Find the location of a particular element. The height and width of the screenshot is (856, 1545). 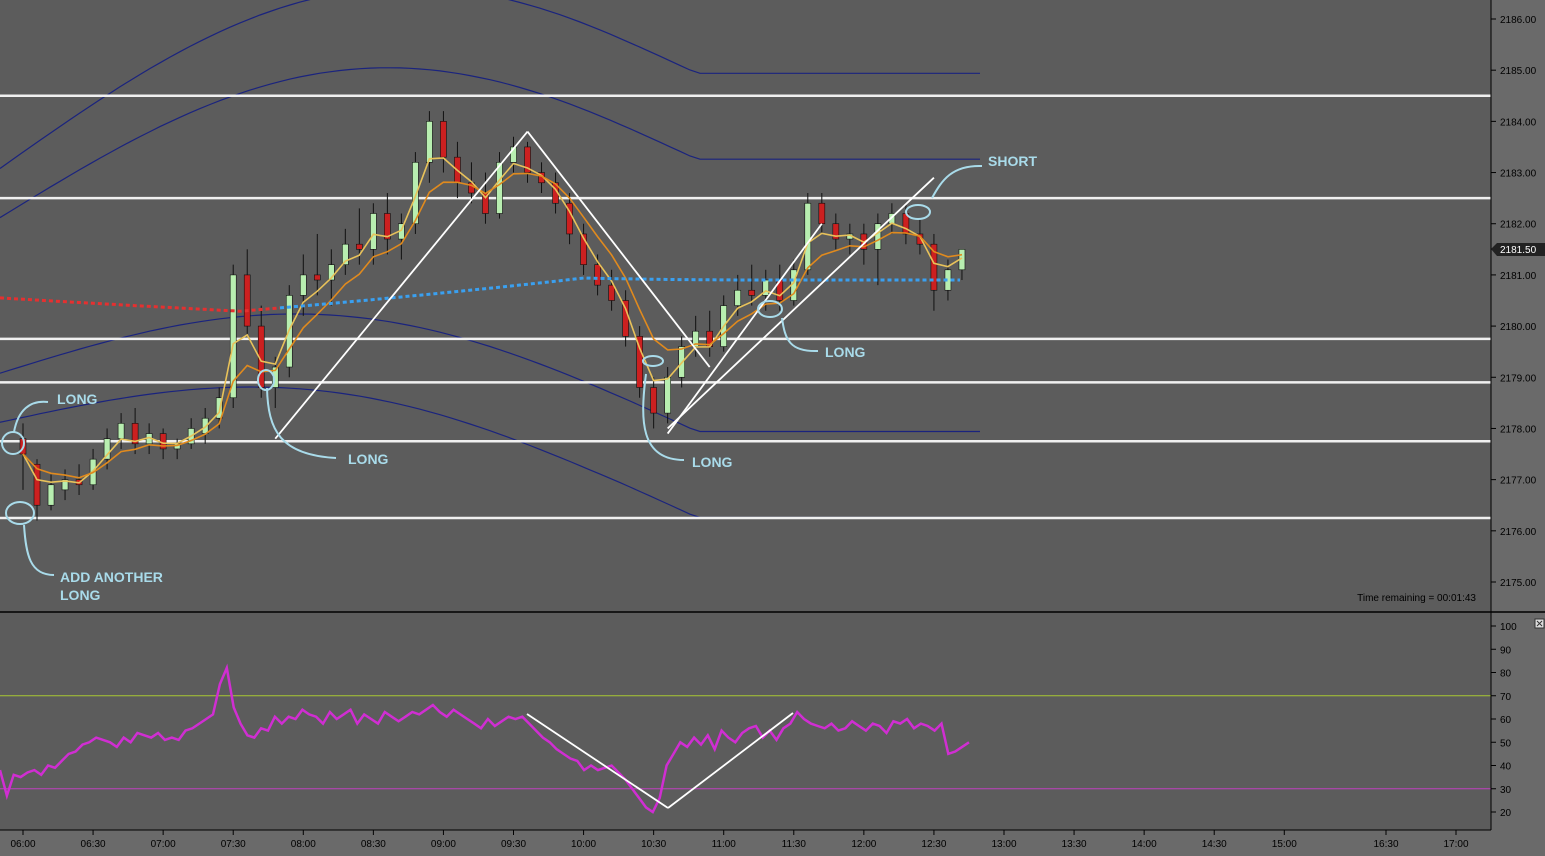

osc-tick-label: 60 is located at coordinates (1506, 720).